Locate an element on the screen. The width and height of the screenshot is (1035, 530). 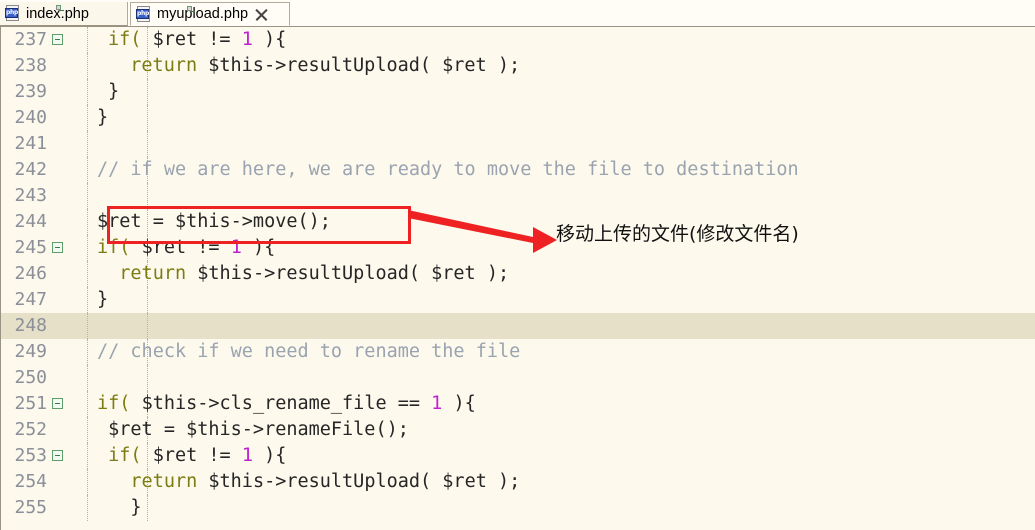
code-line: 254 return $this->resultUpload( $ret ); is located at coordinates (518, 482).